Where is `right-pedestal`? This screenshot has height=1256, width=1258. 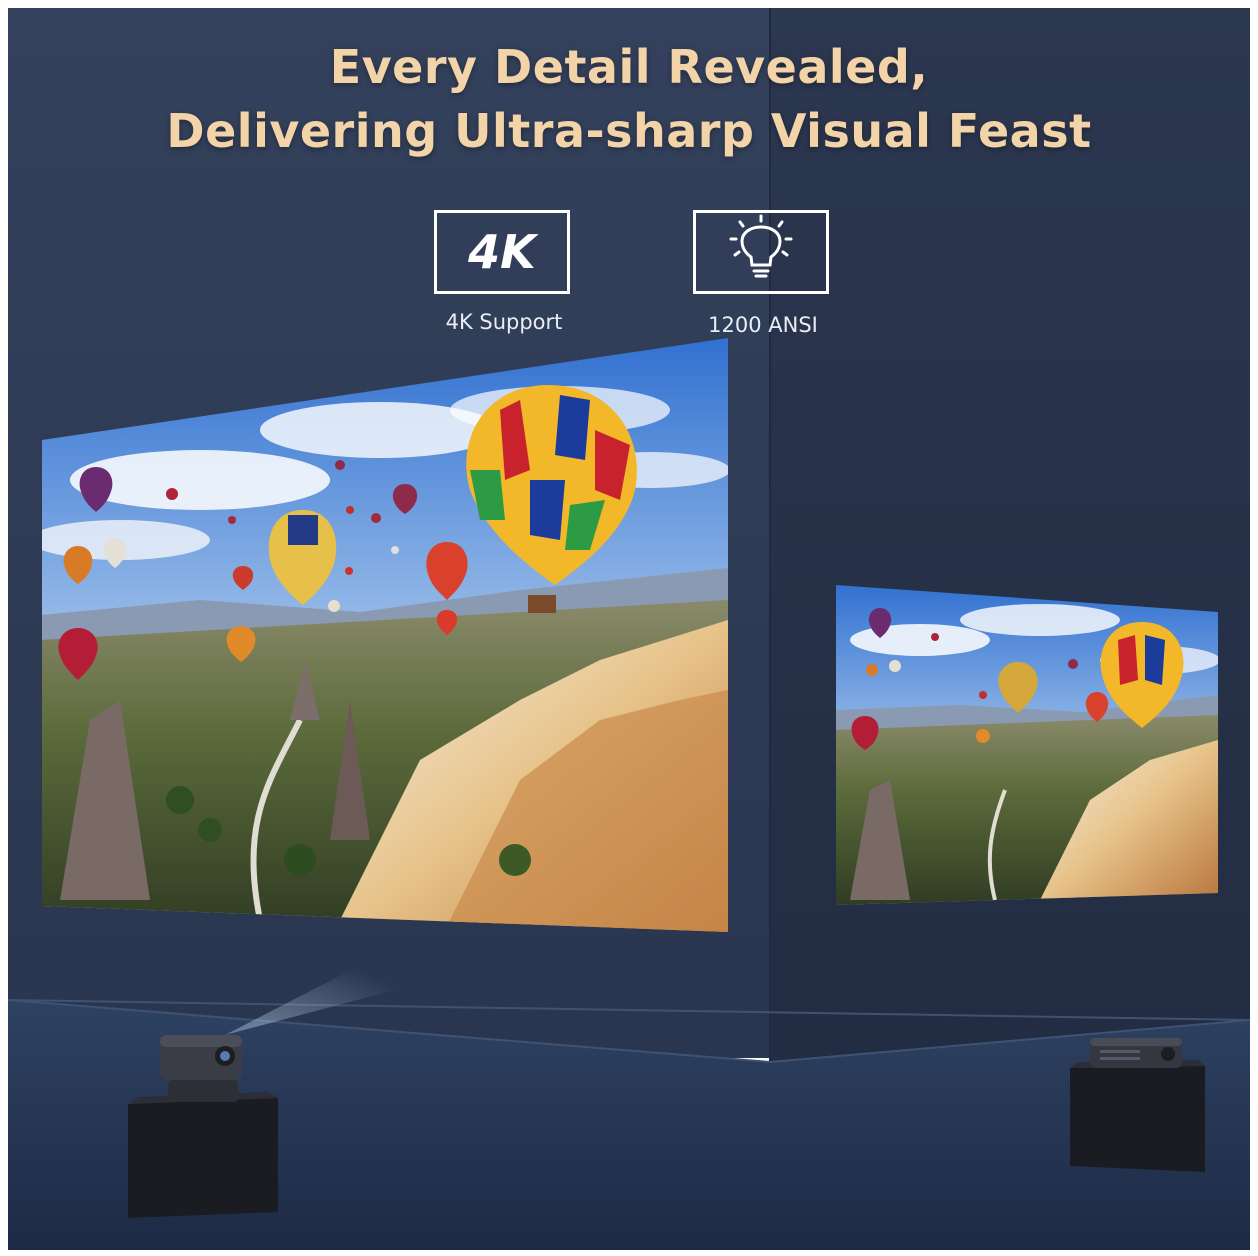 right-pedestal is located at coordinates (1137, 1116).